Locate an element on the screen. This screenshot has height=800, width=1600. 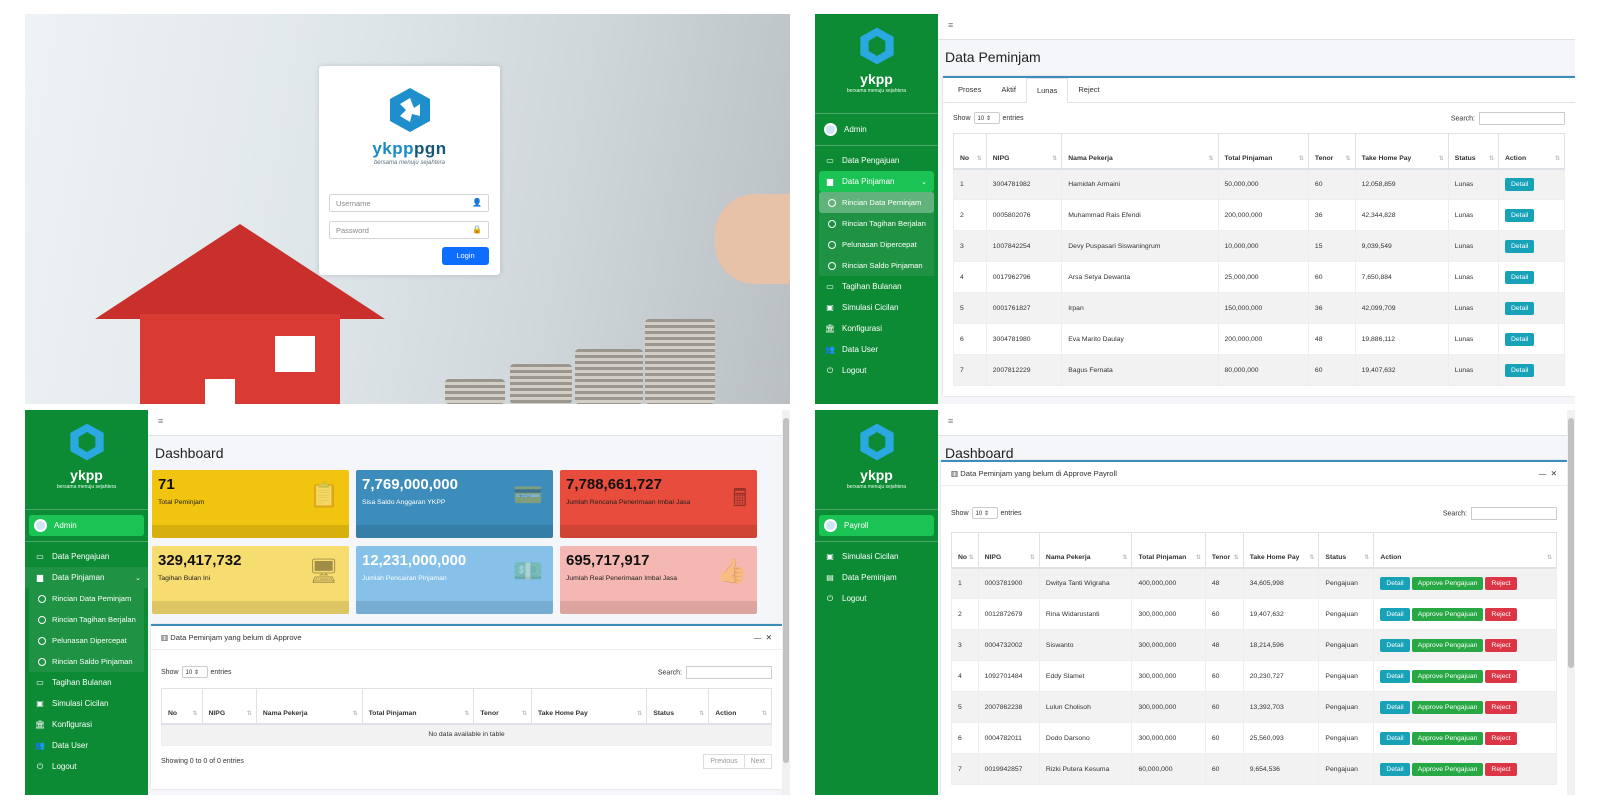
tab-reject: Reject is located at coordinates (1088, 90).